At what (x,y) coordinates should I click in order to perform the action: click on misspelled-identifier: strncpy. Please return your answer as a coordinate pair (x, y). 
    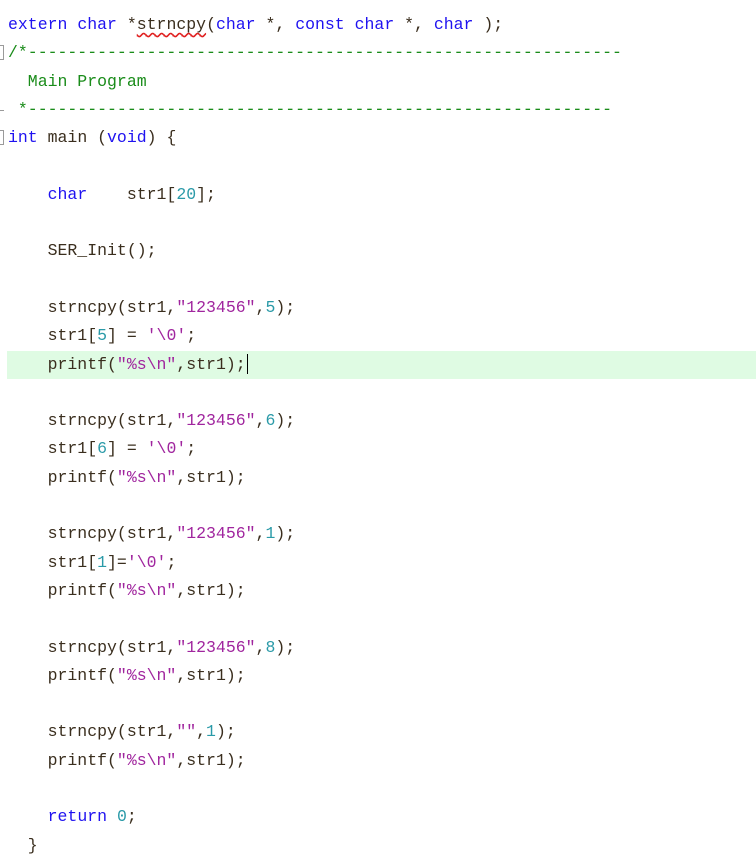
    Looking at the image, I should click on (171, 24).